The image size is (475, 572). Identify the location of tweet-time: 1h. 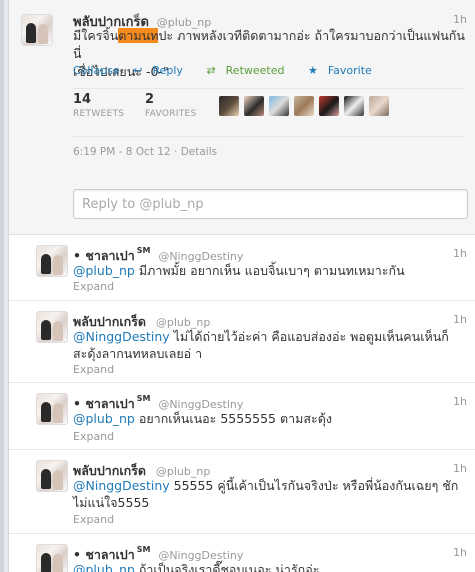
(460, 19).